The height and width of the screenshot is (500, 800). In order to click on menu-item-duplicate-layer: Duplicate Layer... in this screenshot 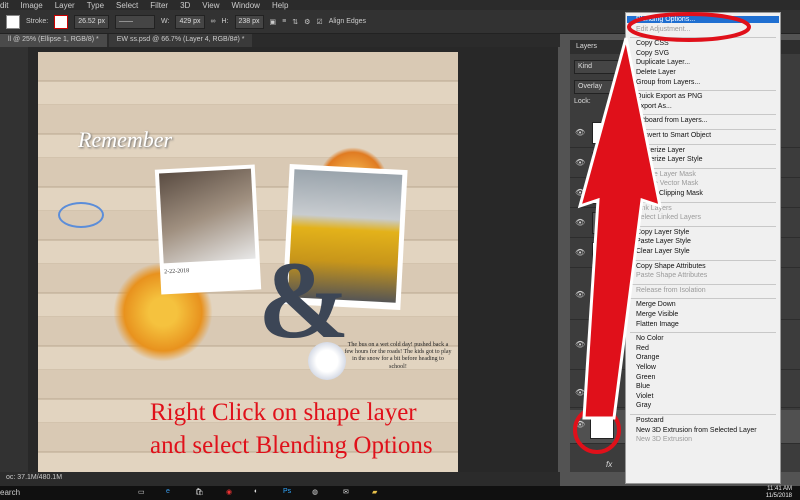, I will do `click(663, 62)`.